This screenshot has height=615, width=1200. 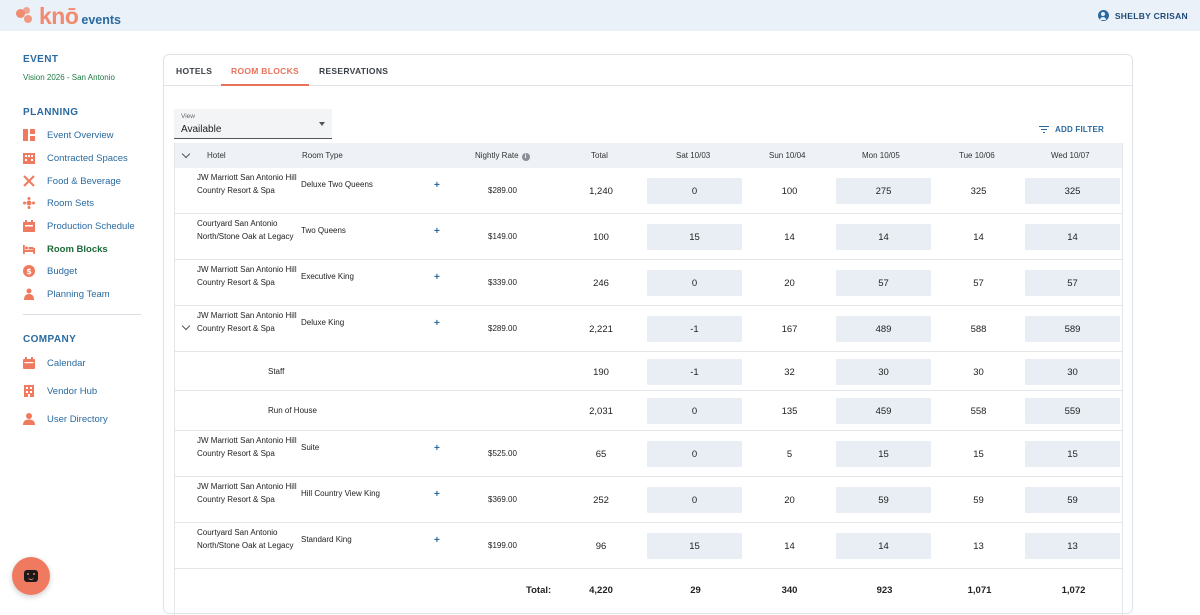 I want to click on tab-room-blocks: ROOM BLOCKS, so click(x=265, y=71).